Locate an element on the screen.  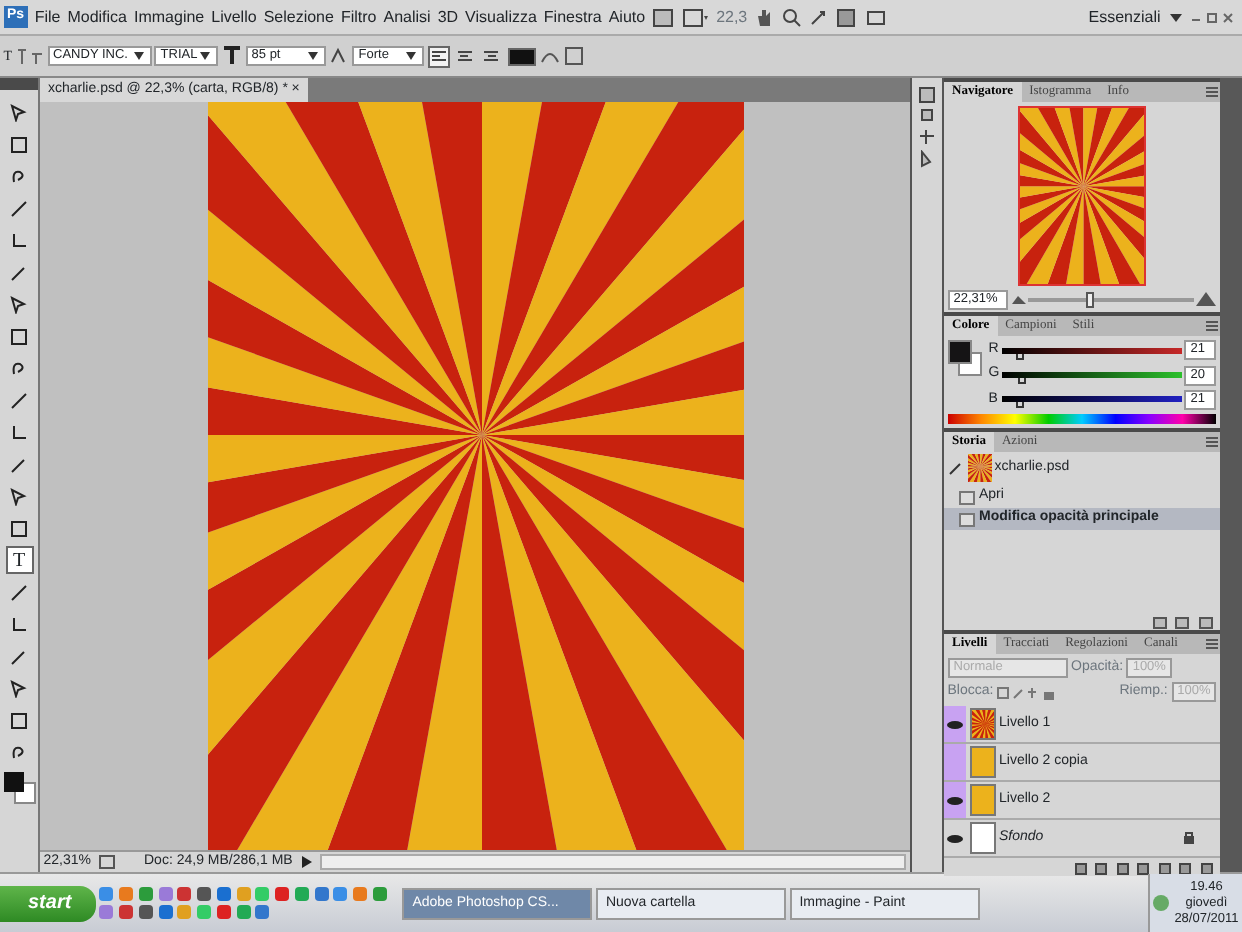
text-color-swatch is located at coordinates (522, 56).